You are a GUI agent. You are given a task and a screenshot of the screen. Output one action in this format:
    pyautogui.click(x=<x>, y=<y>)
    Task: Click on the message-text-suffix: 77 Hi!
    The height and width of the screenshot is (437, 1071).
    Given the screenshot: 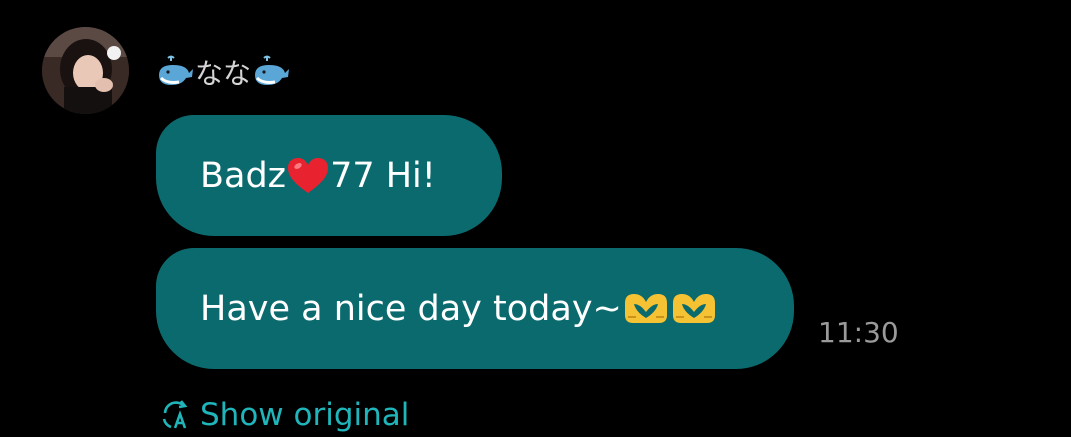 What is the action you would take?
    pyautogui.click(x=383, y=175)
    